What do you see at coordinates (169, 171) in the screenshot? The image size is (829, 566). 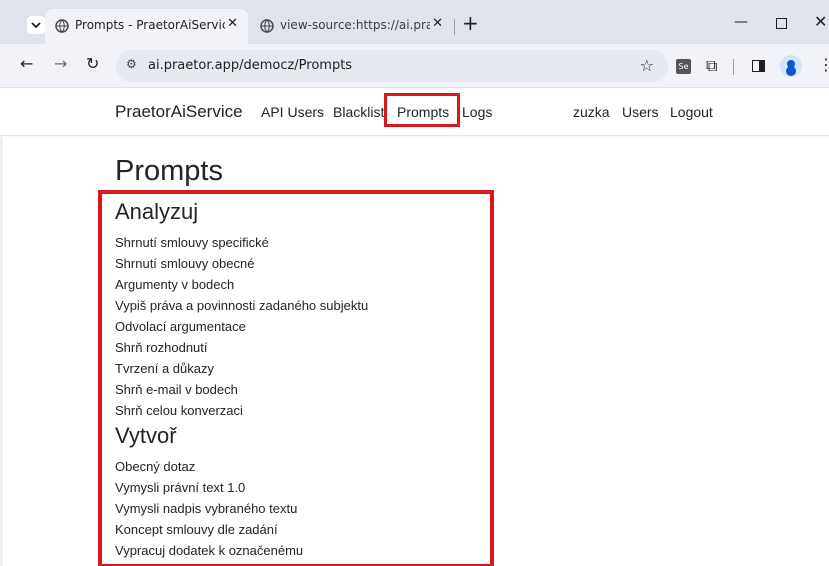 I see `page-title: Prompts` at bounding box center [169, 171].